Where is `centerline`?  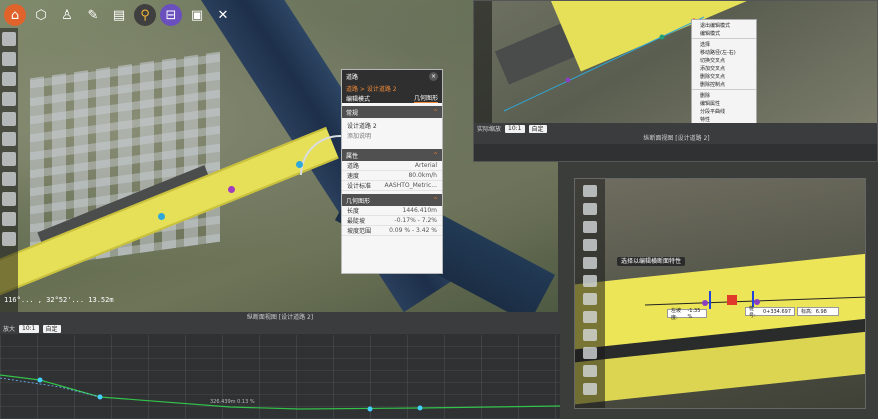
centerline is located at coordinates (604, 64).